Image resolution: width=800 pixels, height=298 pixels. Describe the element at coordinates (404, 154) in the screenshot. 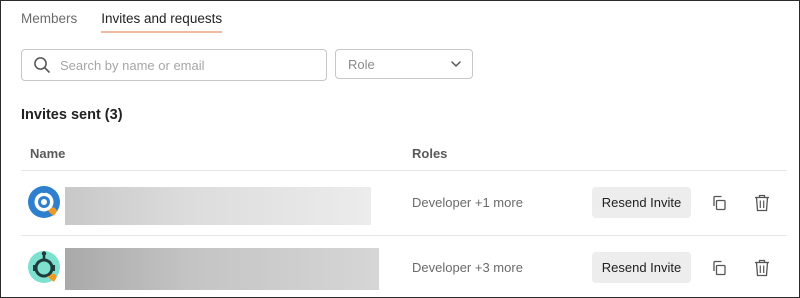

I see `table-header: Name Roles` at that location.